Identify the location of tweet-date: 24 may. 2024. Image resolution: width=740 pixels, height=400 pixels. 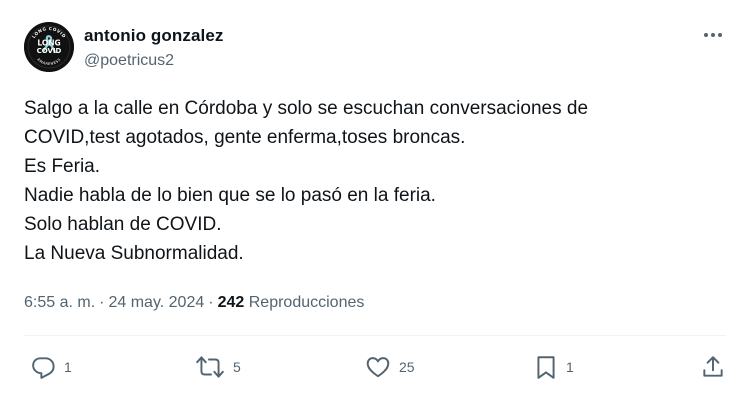
(156, 302).